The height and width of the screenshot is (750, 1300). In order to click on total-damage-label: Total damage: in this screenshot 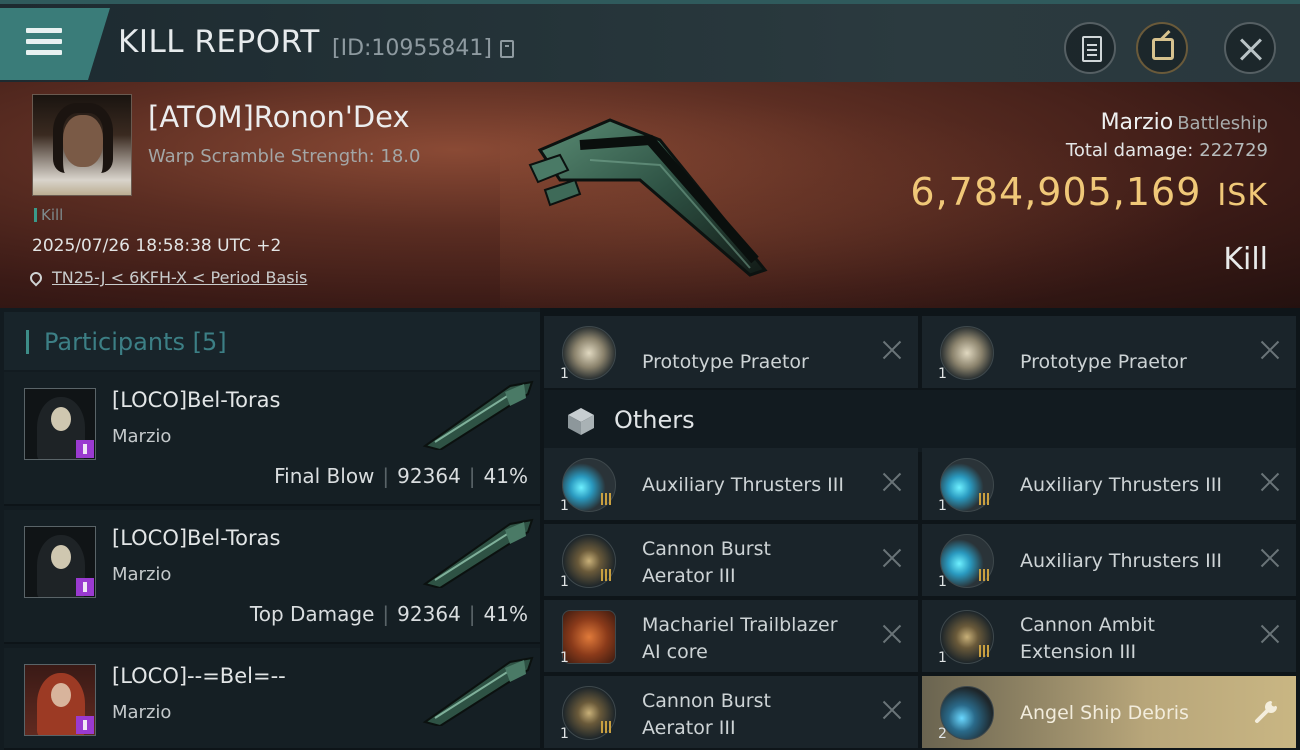, I will do `click(1129, 150)`.